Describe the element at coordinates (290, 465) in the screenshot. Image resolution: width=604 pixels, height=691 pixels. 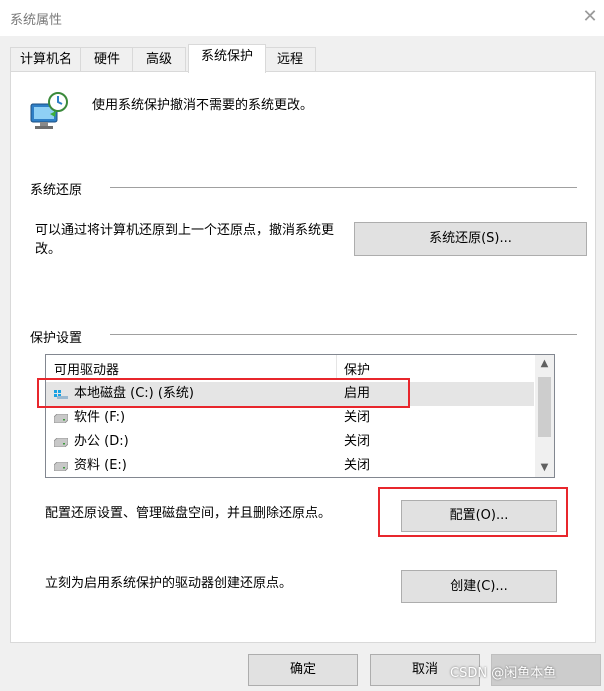
I see `drive-row-e: 资料 (E:) 关闭` at that location.